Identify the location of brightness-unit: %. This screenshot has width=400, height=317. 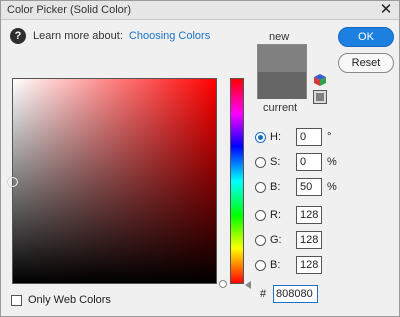
(332, 187).